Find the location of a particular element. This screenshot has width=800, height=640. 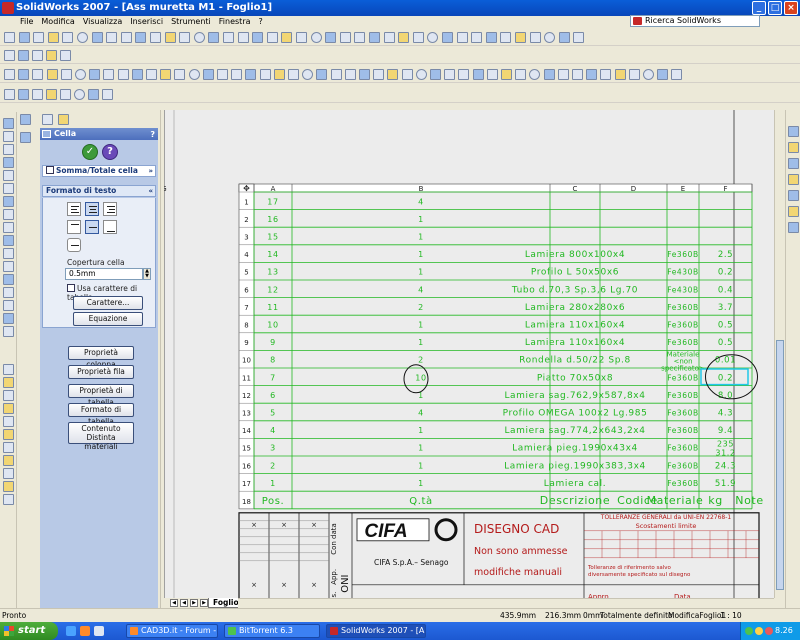

table-tab-icon is located at coordinates (47, 119).